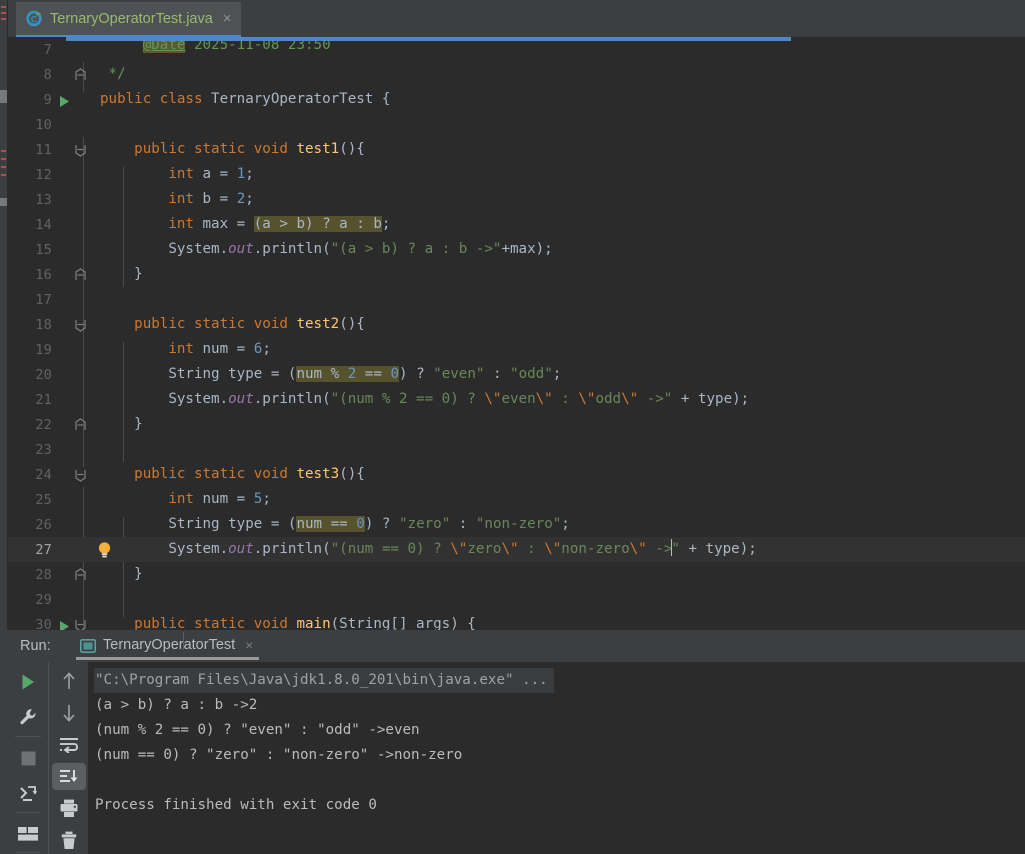  What do you see at coordinates (516, 74) in the screenshot?
I see `code-row: 8 */` at bounding box center [516, 74].